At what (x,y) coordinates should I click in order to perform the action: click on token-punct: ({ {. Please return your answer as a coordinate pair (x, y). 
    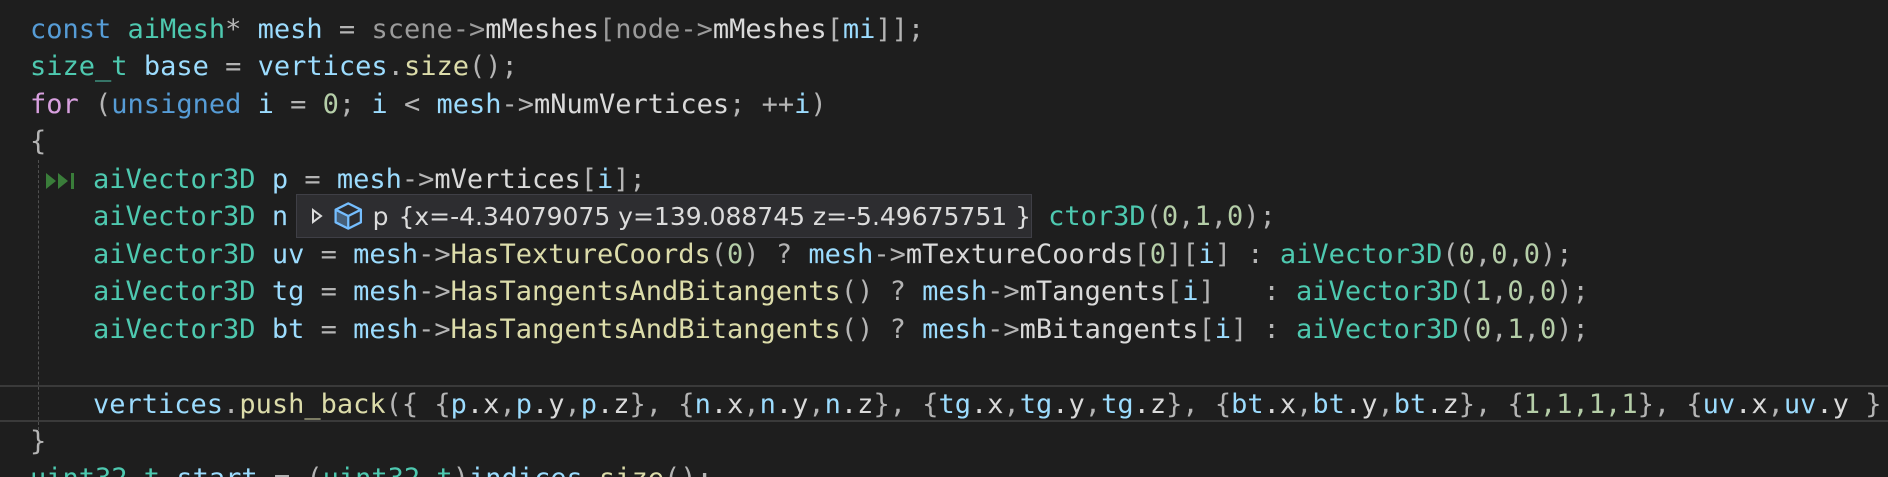
    Looking at the image, I should click on (418, 404).